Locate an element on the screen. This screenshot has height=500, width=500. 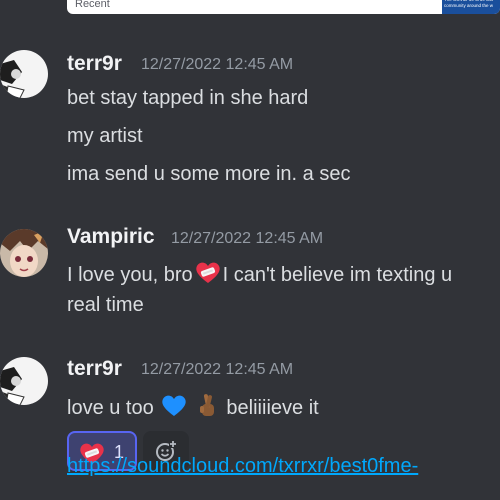
message-text: I can't believe im texting u is located at coordinates (337, 275).